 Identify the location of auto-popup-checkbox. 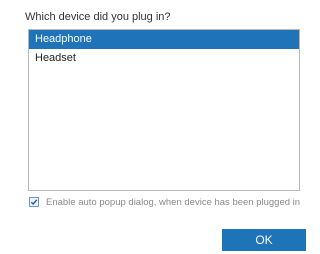
(34, 202).